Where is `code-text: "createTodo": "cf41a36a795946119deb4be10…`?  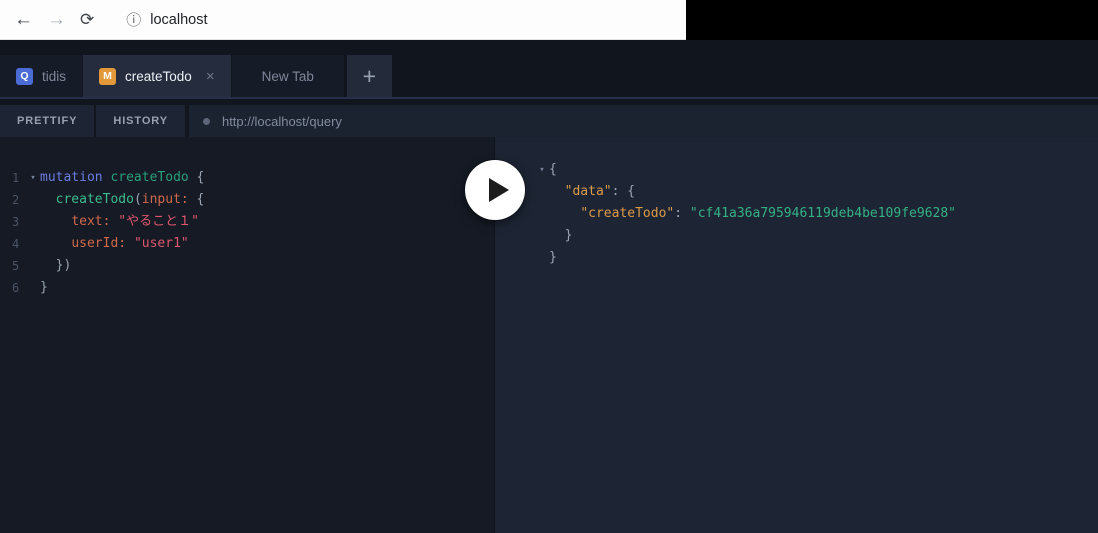 code-text: "createTodo": "cf41a36a795946119deb4be10… is located at coordinates (768, 213).